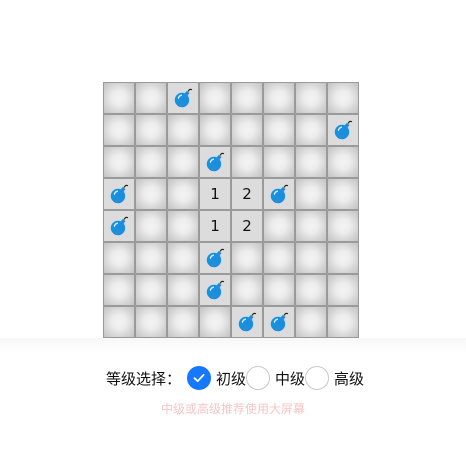 Image resolution: width=466 pixels, height=466 pixels. I want to click on level-option-expert: 高级, so click(334, 378).